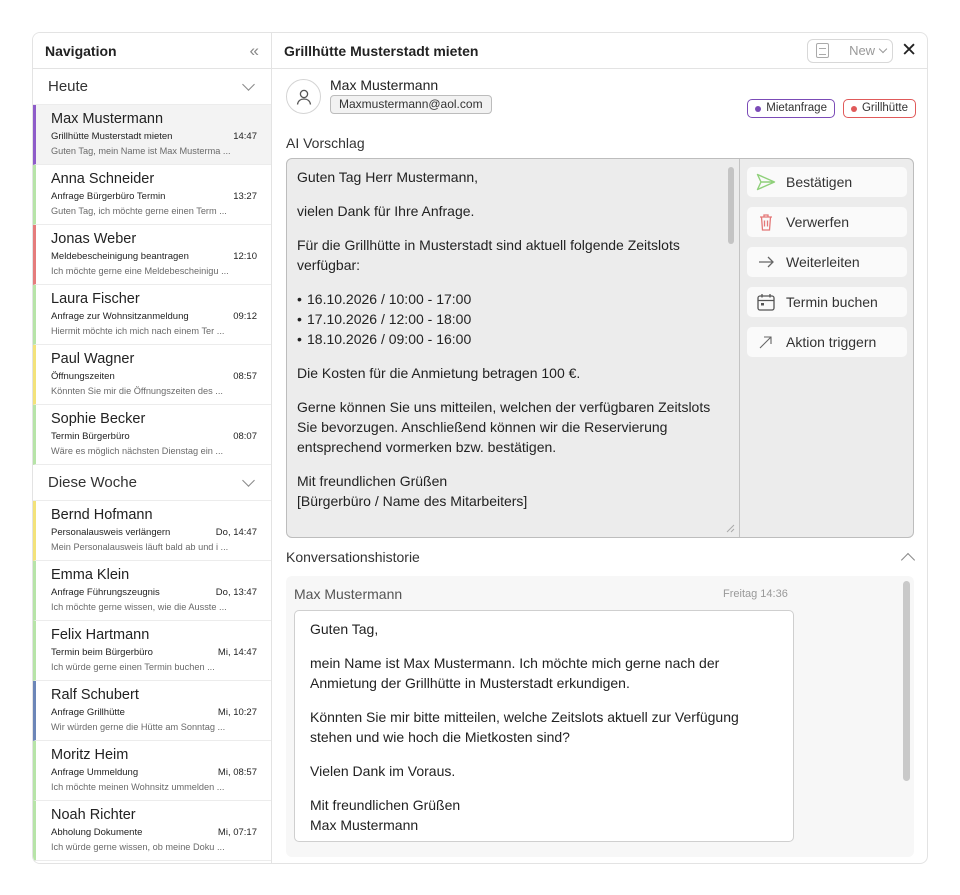 This screenshot has width=960, height=895. What do you see at coordinates (850, 50) in the screenshot?
I see `new-dropdown-button: New` at bounding box center [850, 50].